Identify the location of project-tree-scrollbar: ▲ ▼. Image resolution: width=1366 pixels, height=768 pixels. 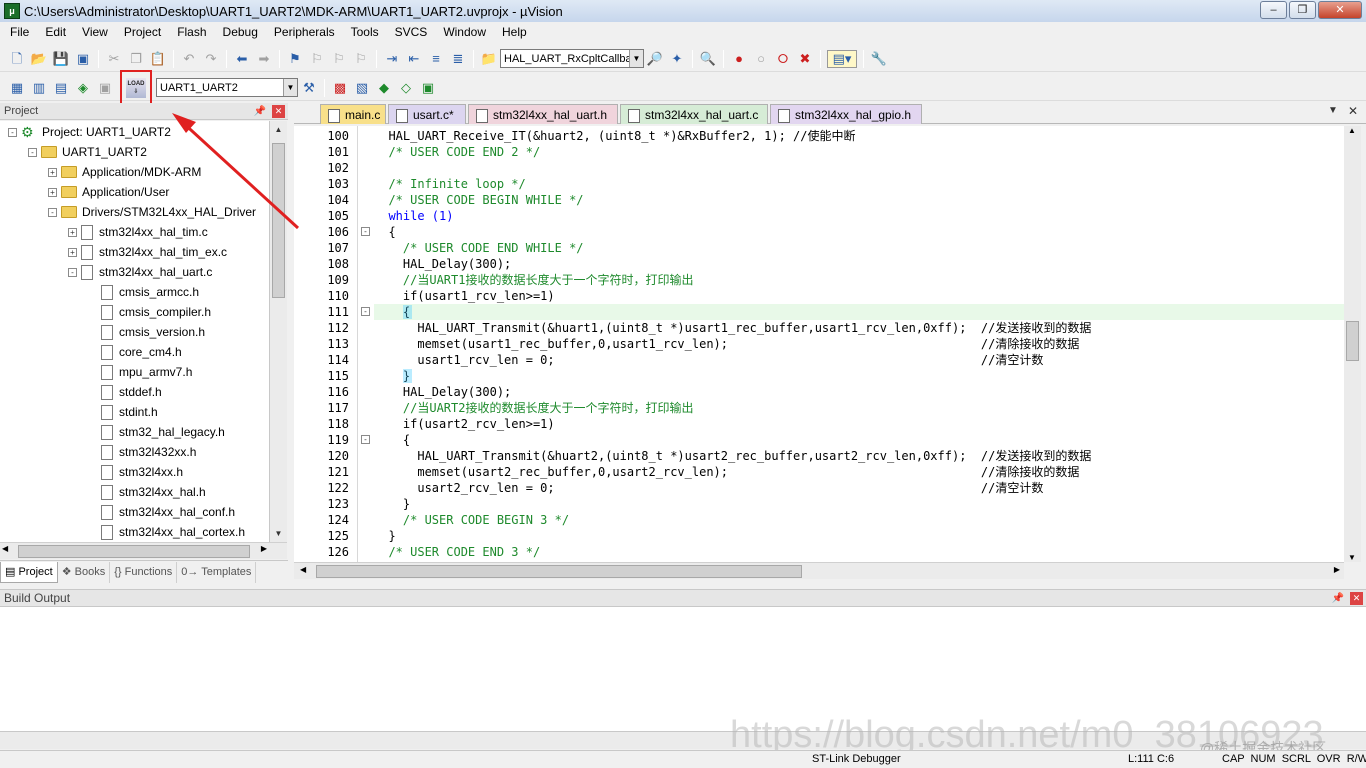
(278, 331).